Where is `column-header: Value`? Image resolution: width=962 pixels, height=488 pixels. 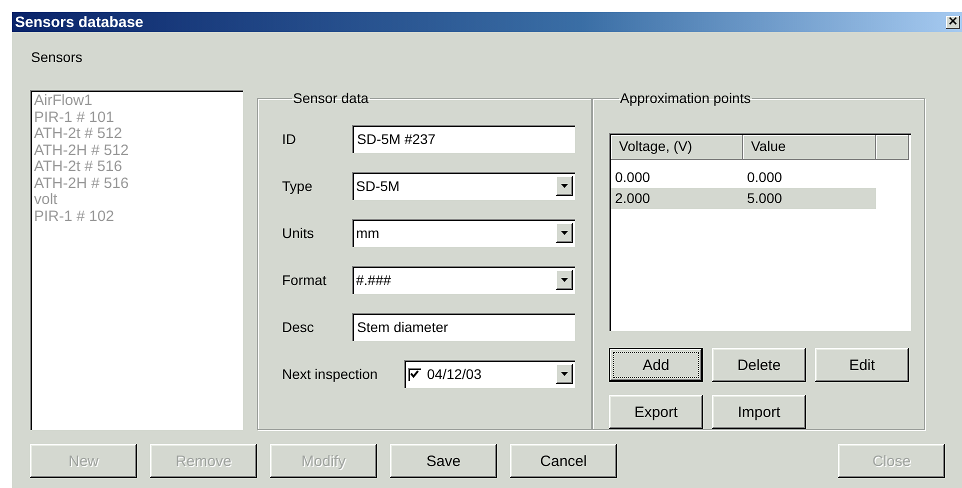 column-header: Value is located at coordinates (809, 147).